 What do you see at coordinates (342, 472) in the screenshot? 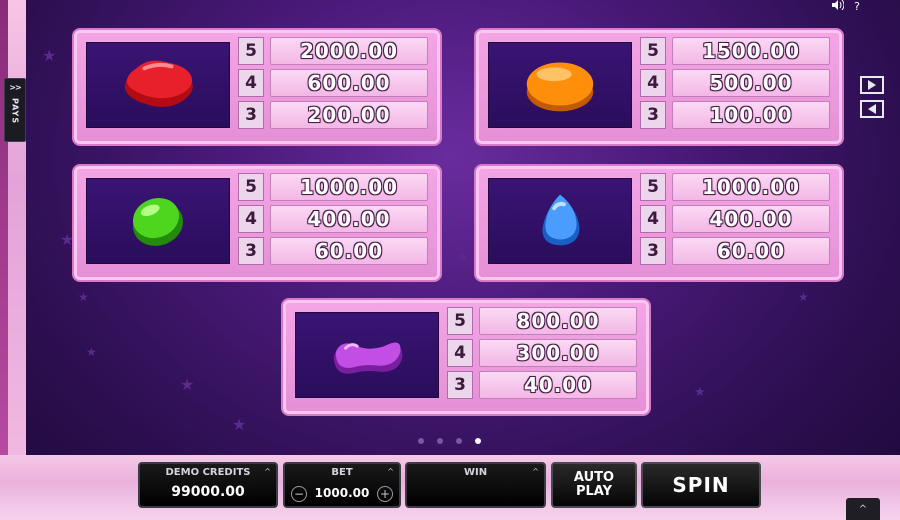
I see `bet-label: BET` at bounding box center [342, 472].